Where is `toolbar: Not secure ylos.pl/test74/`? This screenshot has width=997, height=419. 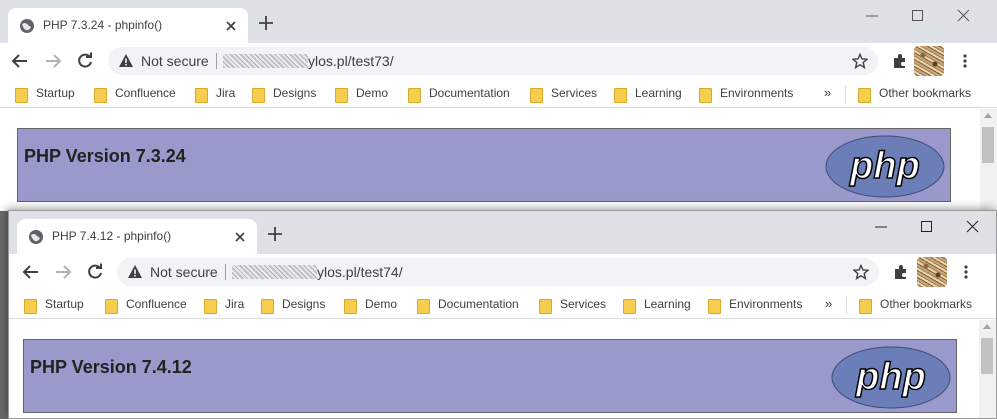
toolbar: Not secure ylos.pl/test74/ is located at coordinates (502, 272).